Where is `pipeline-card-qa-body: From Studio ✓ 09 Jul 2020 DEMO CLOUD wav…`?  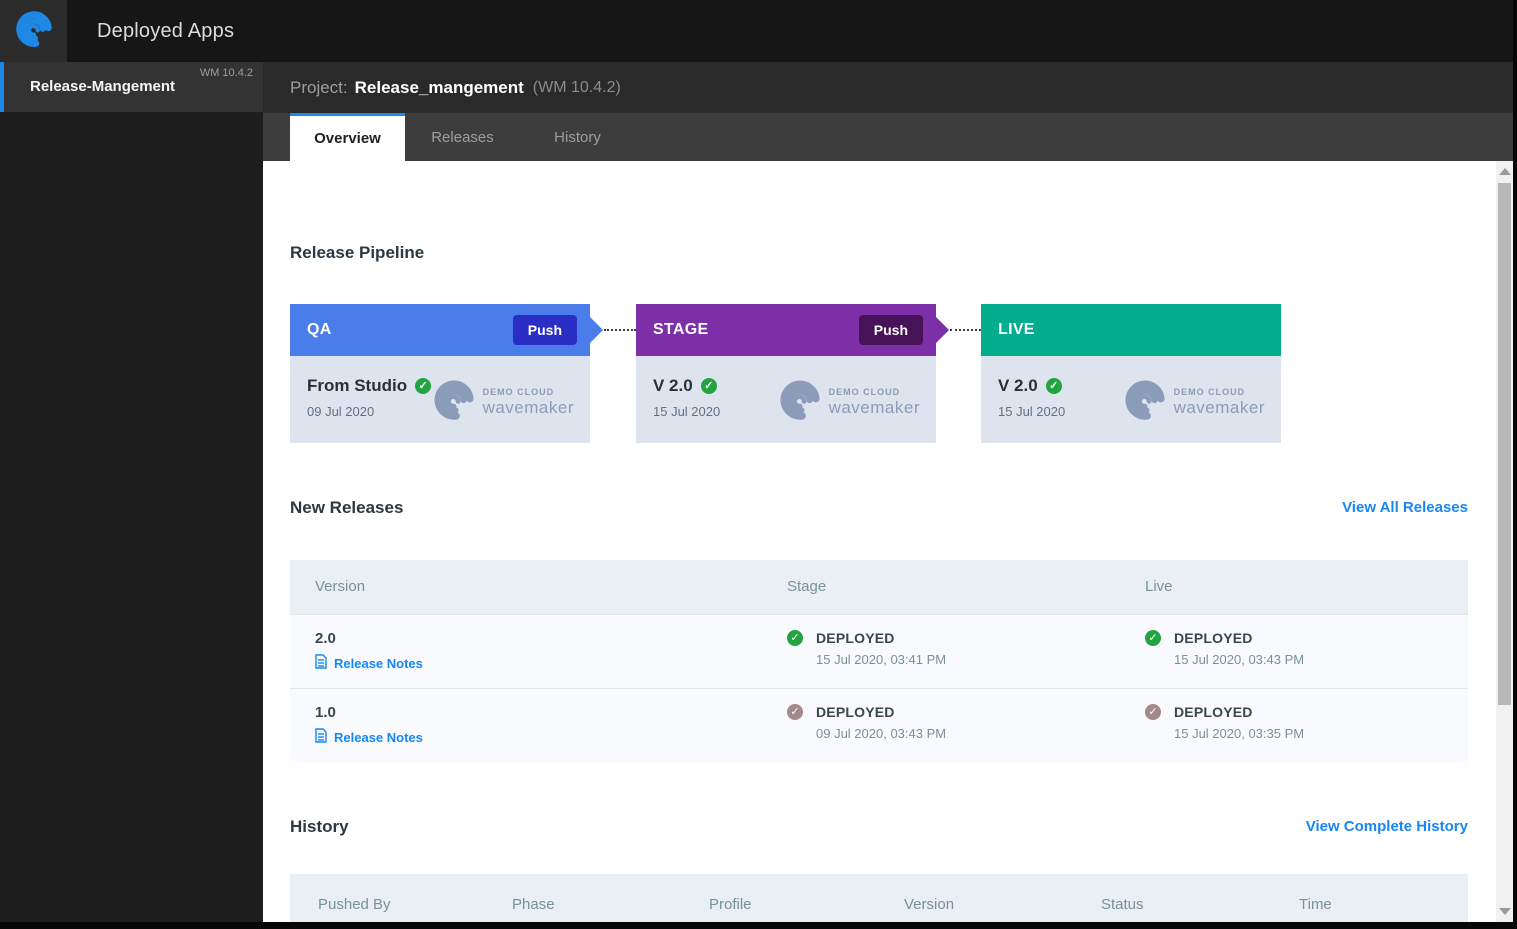
pipeline-card-qa-body: From Studio ✓ 09 Jul 2020 DEMO CLOUD wav… is located at coordinates (440, 399).